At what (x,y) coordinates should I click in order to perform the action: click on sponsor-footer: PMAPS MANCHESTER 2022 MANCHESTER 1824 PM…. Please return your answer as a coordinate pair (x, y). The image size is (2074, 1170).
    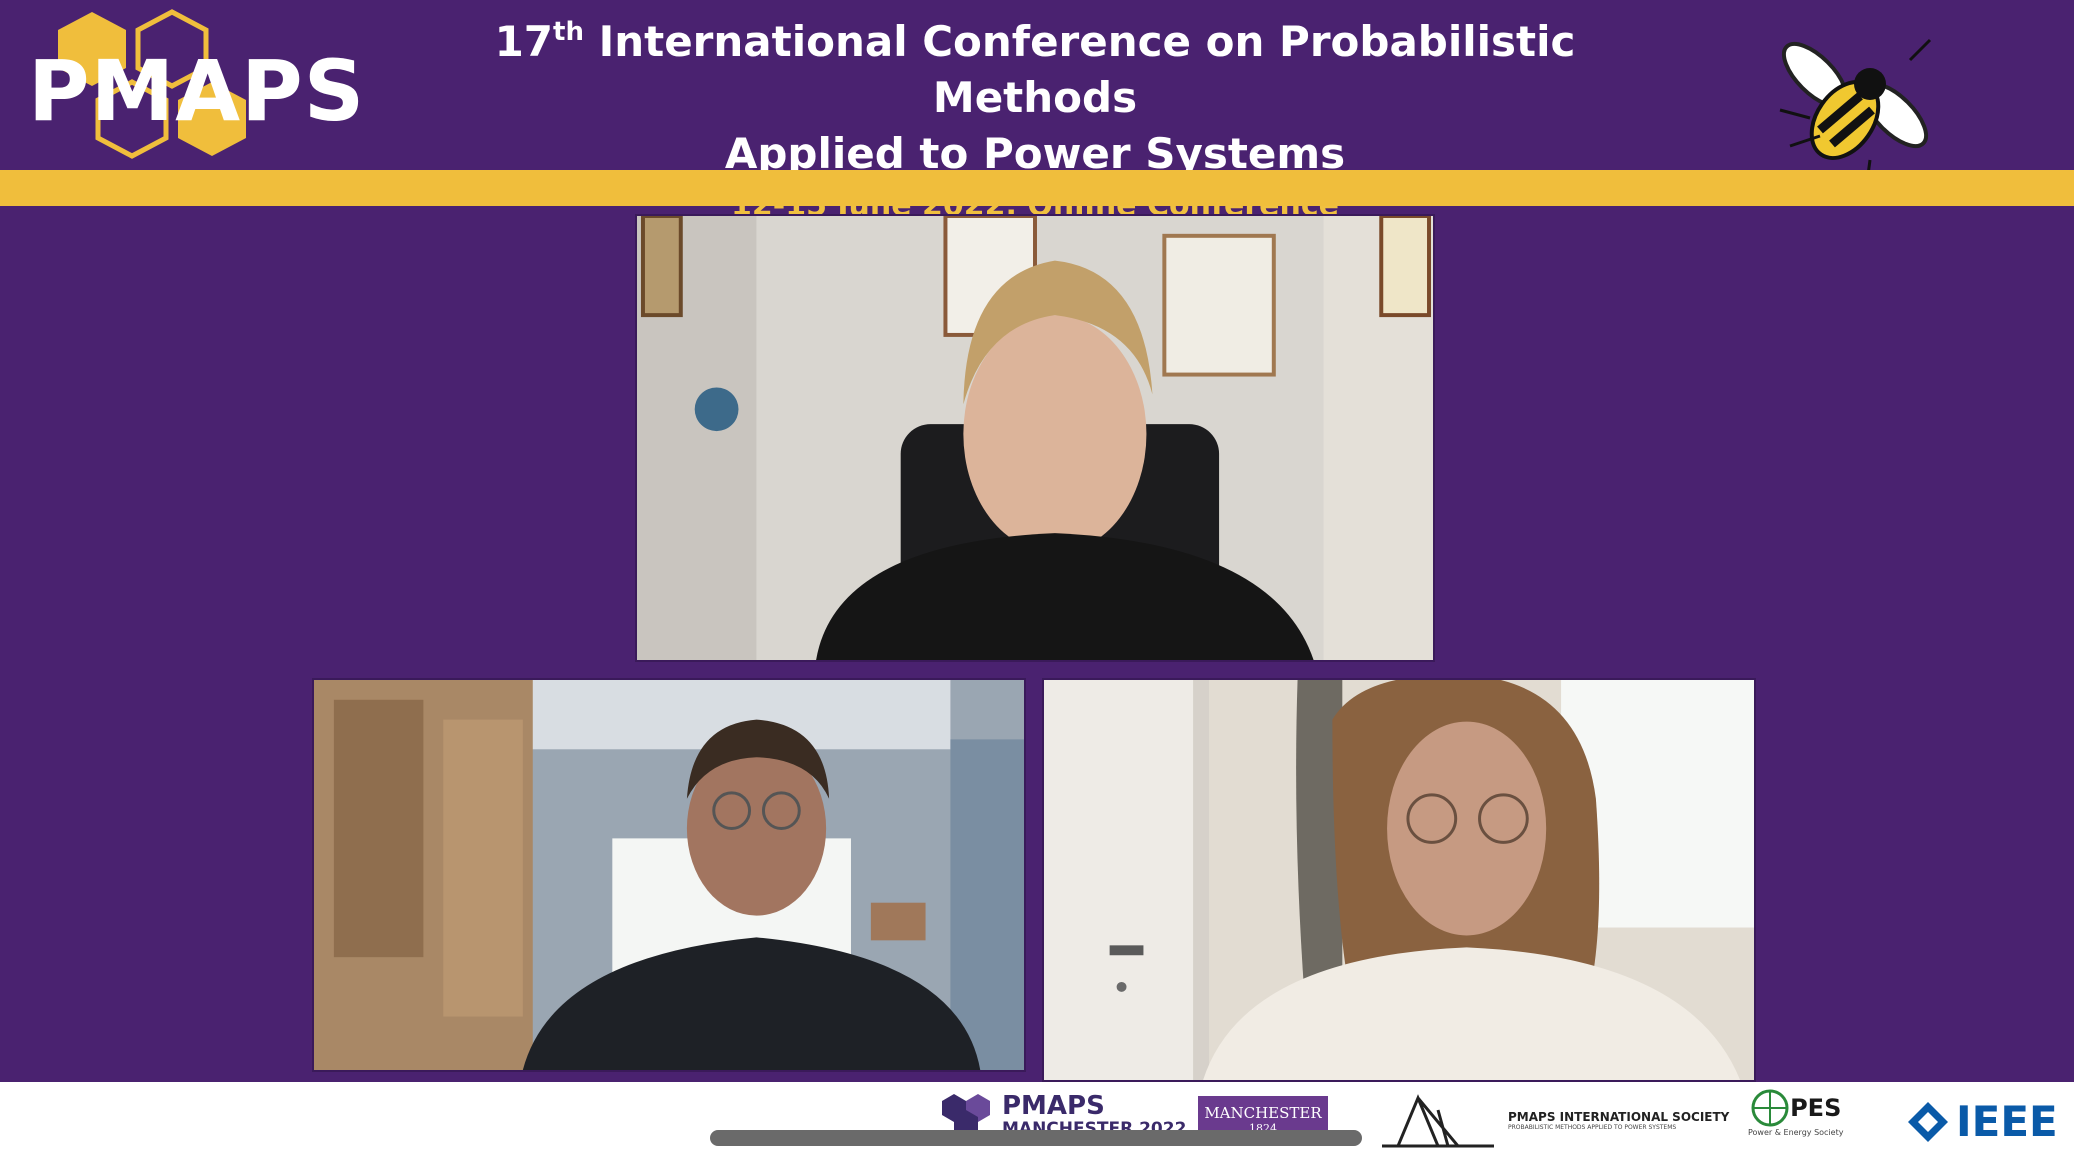
    Looking at the image, I should click on (1037, 1126).